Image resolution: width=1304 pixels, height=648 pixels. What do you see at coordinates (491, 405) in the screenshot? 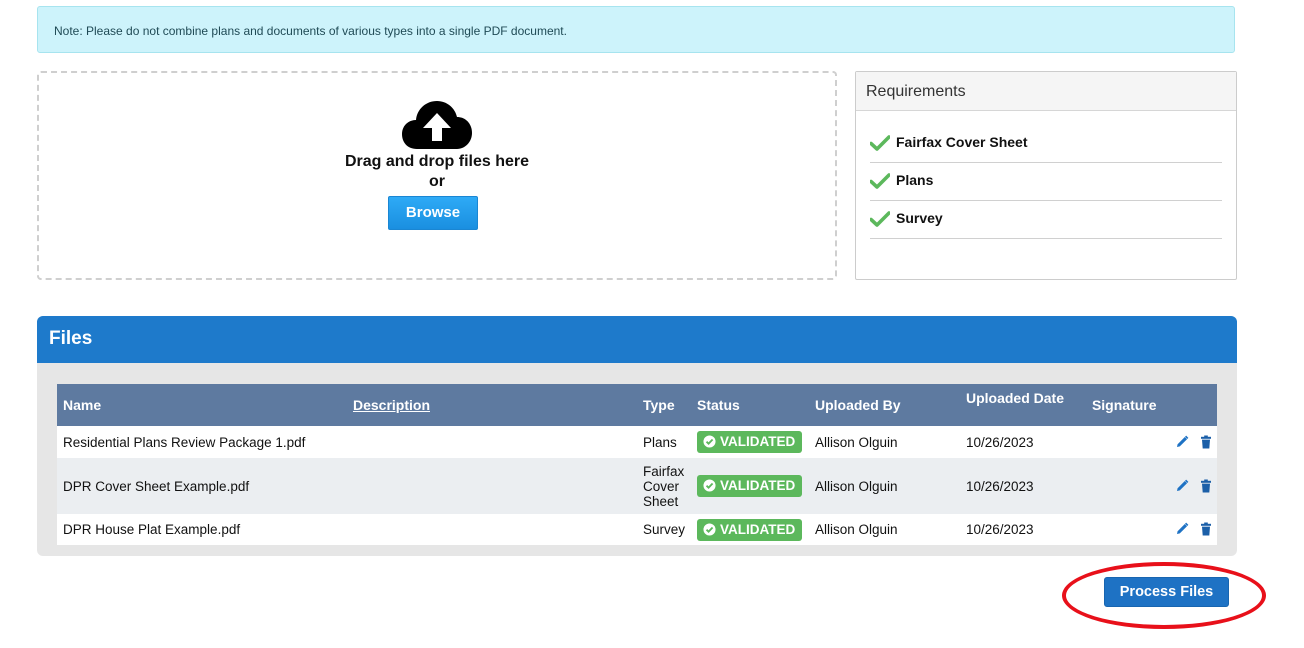
I see `column-header-description: Description` at bounding box center [491, 405].